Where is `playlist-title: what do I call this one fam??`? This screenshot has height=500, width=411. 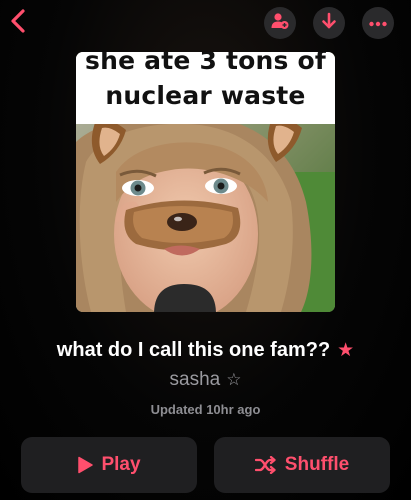 playlist-title: what do I call this one fam?? is located at coordinates (193, 349).